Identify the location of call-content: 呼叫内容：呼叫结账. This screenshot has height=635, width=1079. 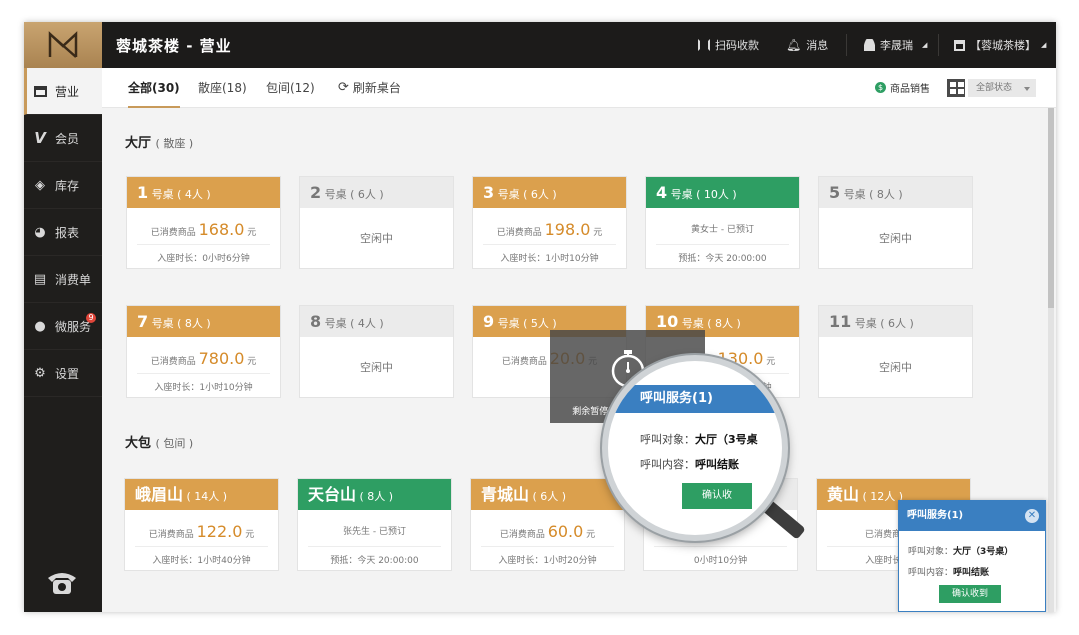
(949, 573).